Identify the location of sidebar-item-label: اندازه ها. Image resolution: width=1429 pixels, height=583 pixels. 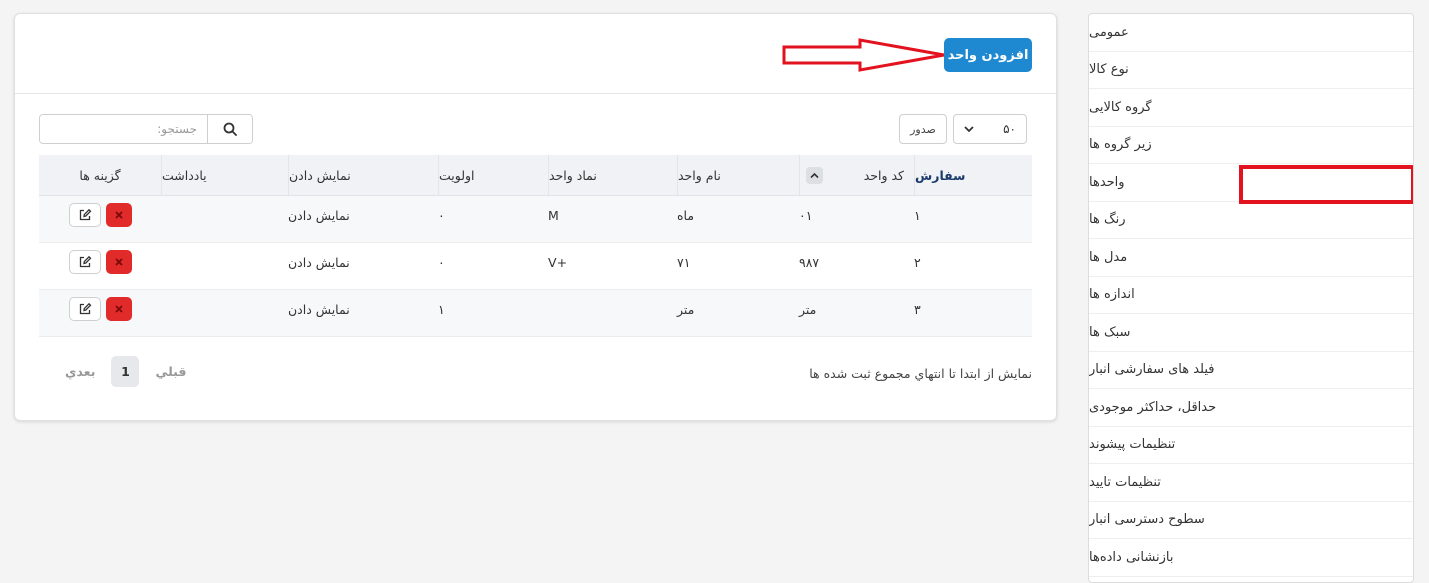
(1112, 295).